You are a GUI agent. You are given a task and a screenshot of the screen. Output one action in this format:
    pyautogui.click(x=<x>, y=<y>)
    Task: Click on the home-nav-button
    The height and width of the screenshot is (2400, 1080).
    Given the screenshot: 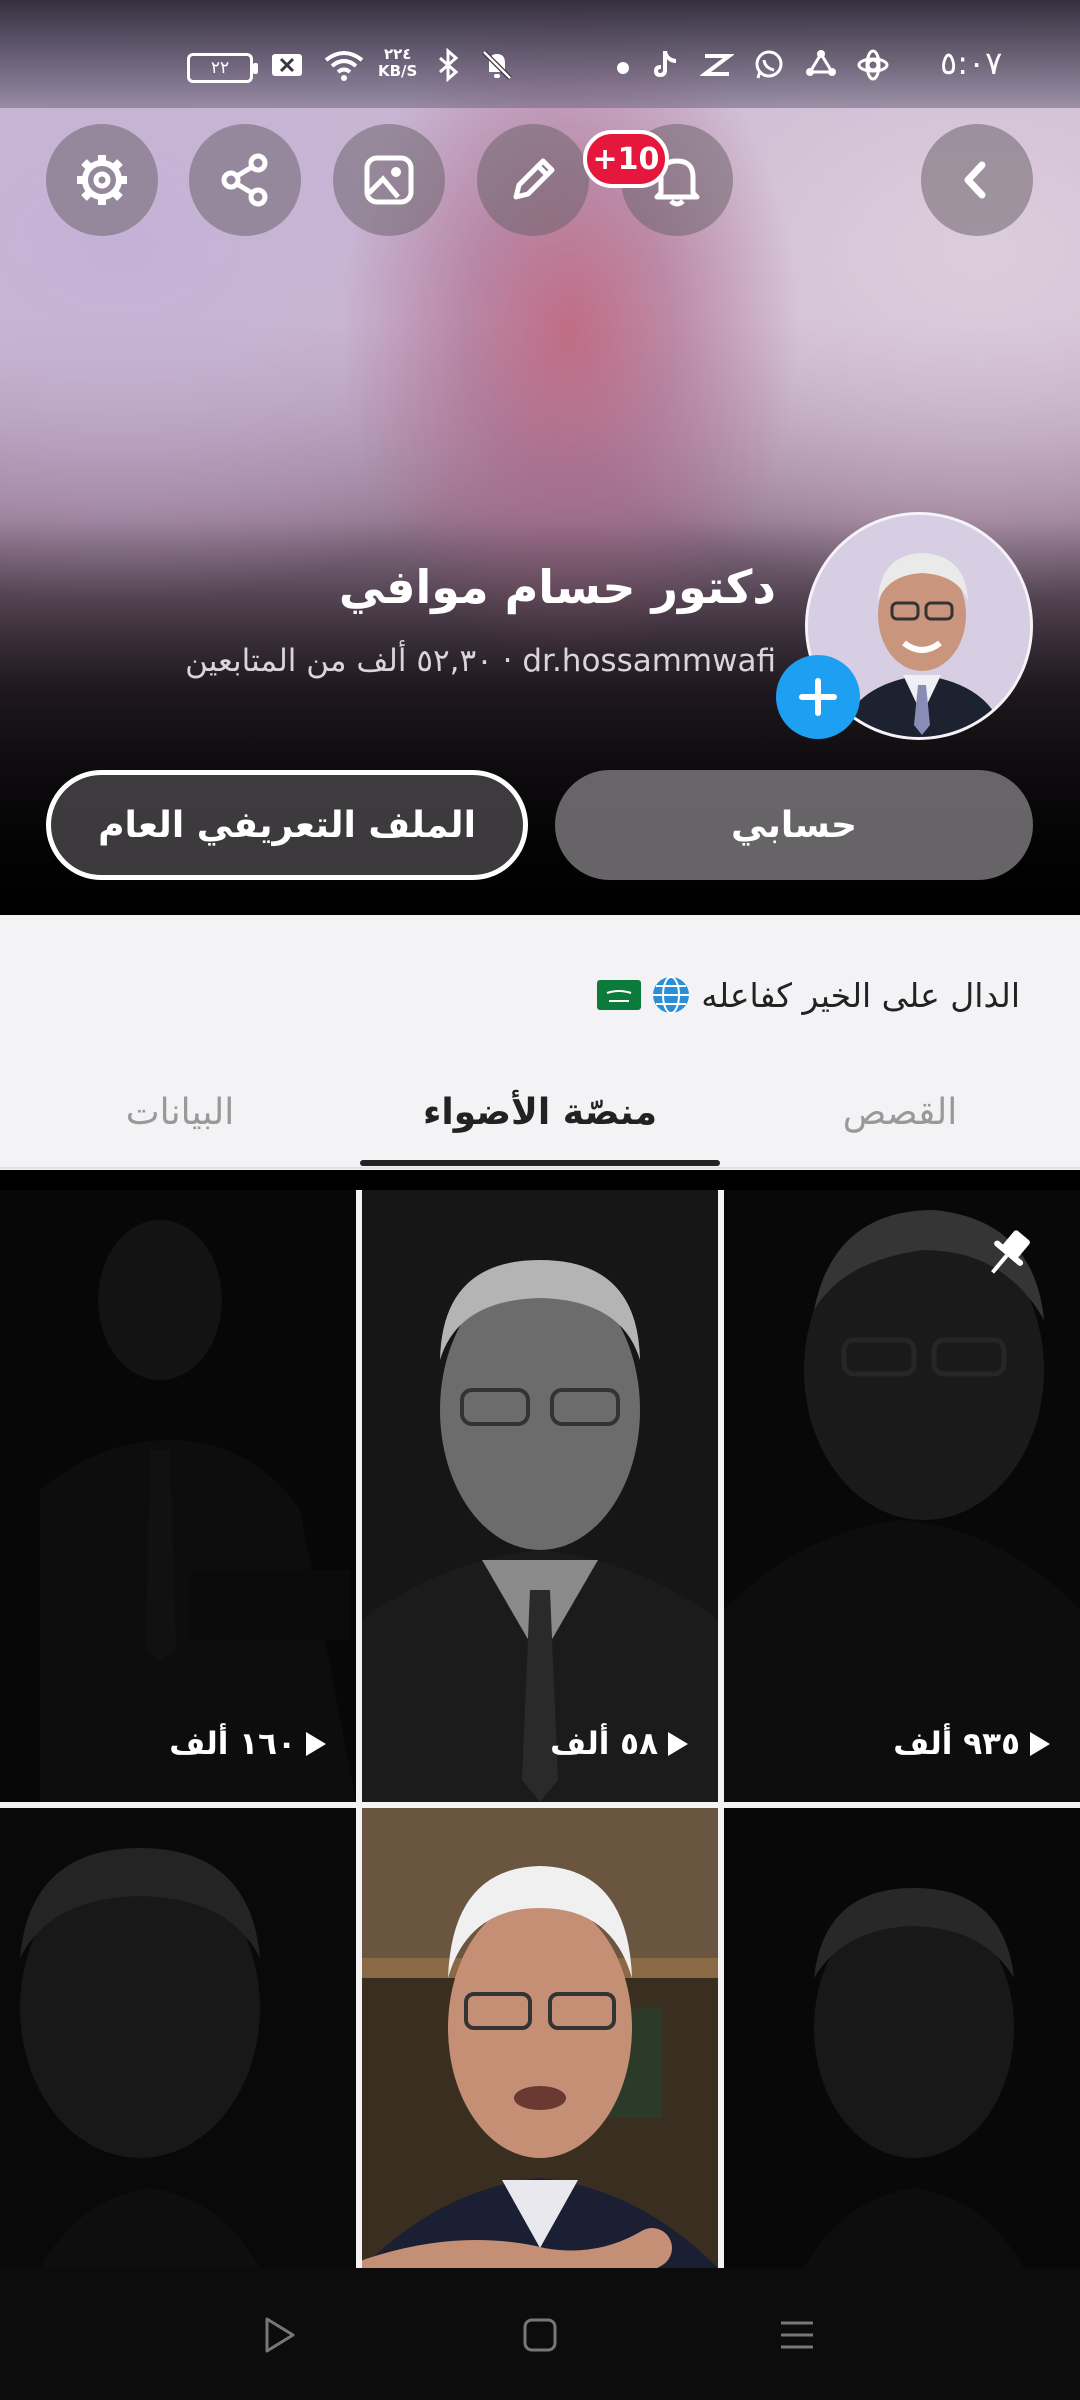 What is the action you would take?
    pyautogui.click(x=540, y=2335)
    